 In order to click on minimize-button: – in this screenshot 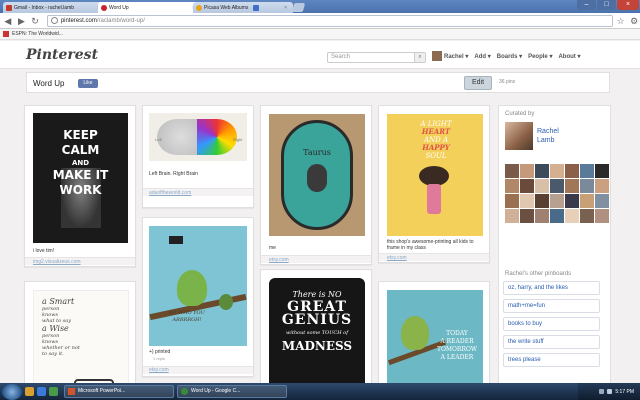, I will do `click(586, 5)`.